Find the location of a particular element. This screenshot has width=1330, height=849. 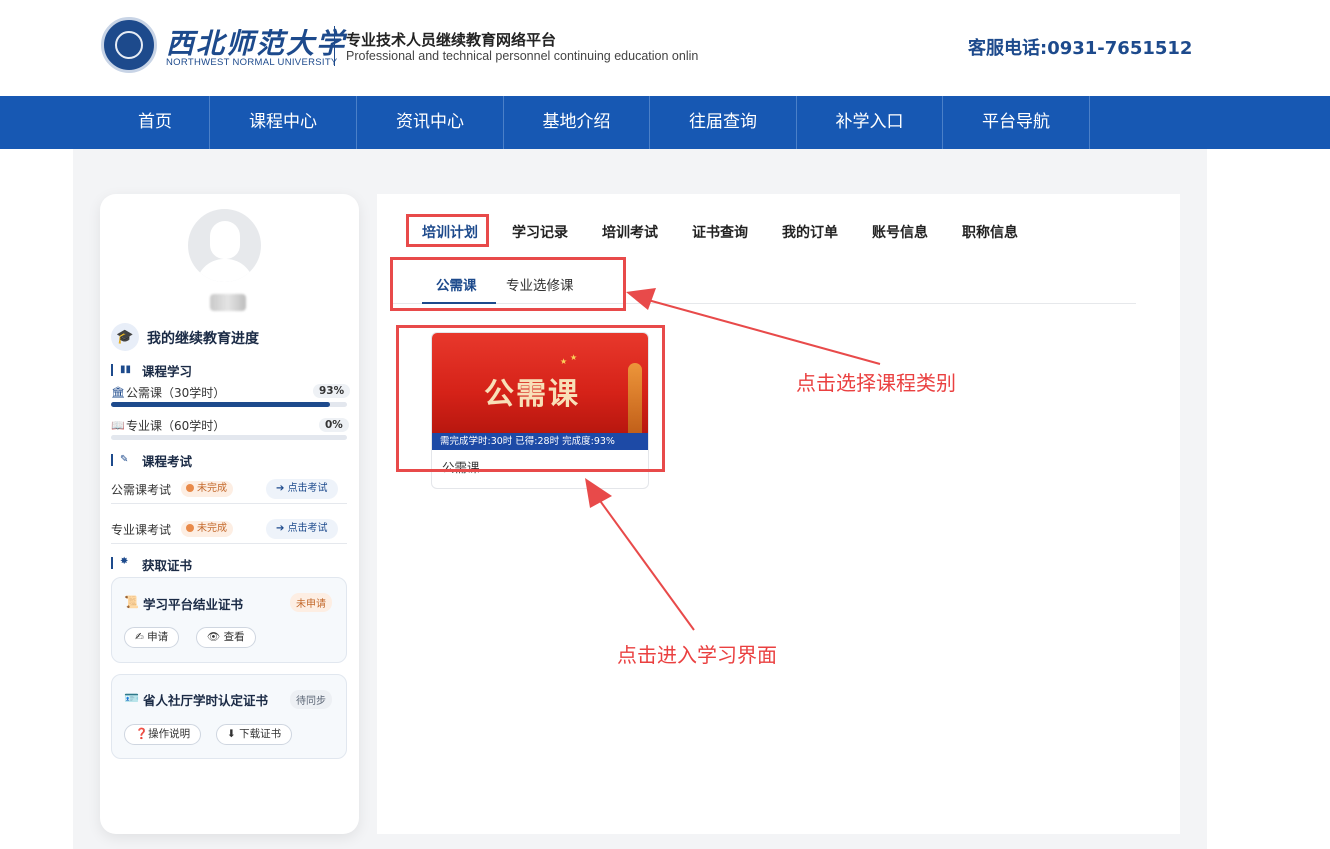

public-exam-button: ➔ 点击考试 is located at coordinates (302, 489).